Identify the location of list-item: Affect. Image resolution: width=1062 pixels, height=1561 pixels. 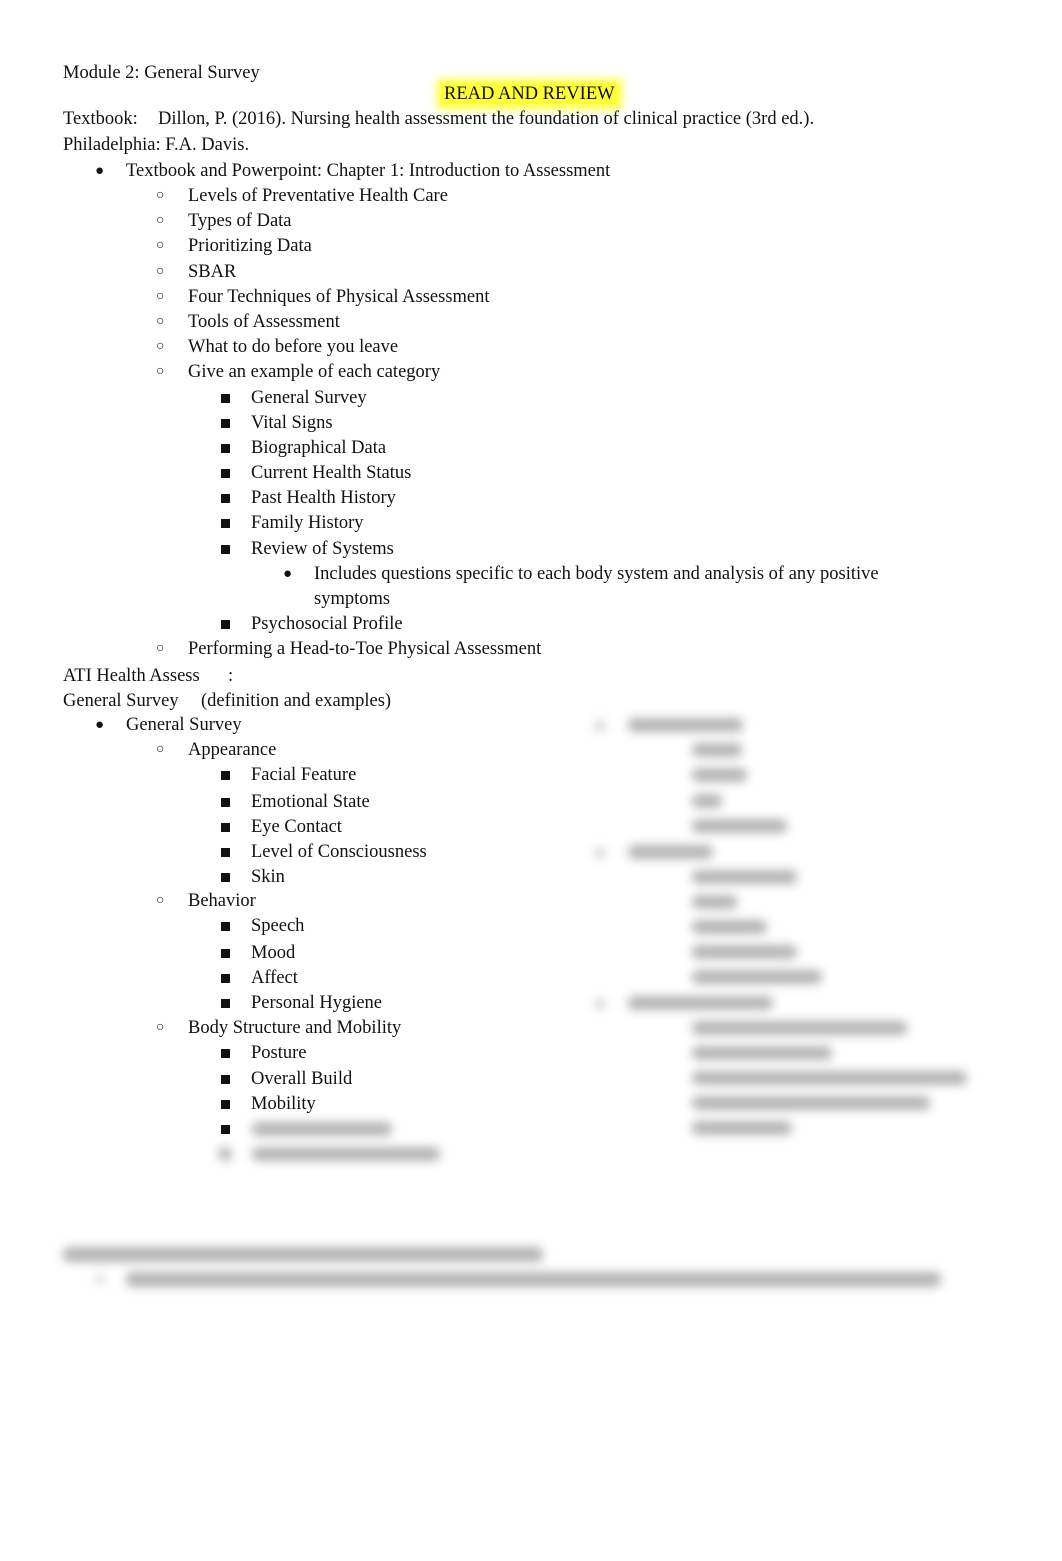
(274, 978).